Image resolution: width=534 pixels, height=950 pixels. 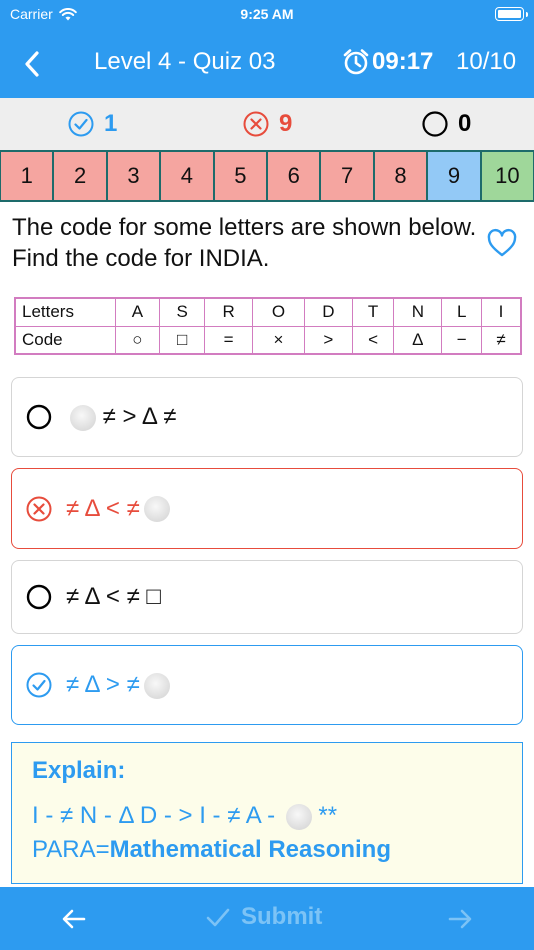 What do you see at coordinates (435, 124) in the screenshot?
I see `empty-circle-icon` at bounding box center [435, 124].